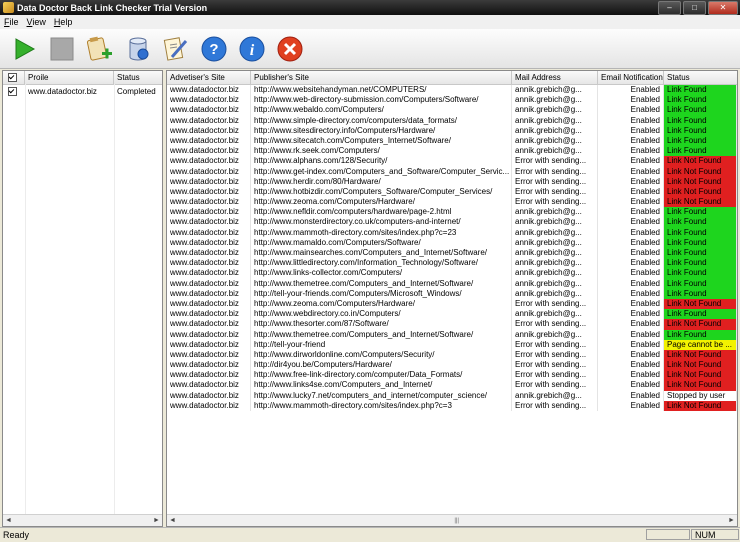 The image size is (740, 542). What do you see at coordinates (209, 77) in the screenshot?
I see `advertiser-column-header: Advetiser's Site` at bounding box center [209, 77].